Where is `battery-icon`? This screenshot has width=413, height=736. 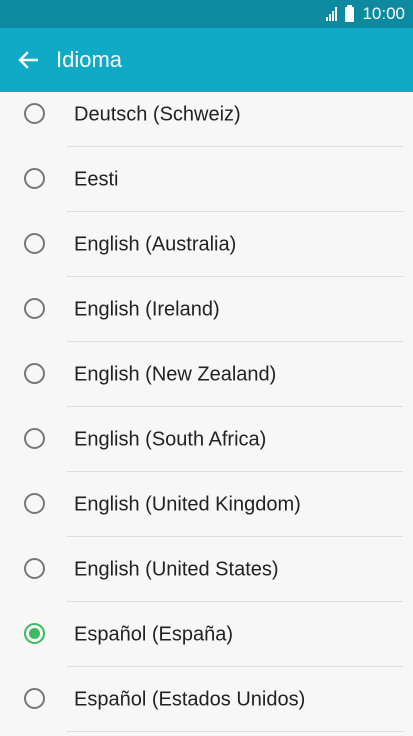 battery-icon is located at coordinates (350, 13).